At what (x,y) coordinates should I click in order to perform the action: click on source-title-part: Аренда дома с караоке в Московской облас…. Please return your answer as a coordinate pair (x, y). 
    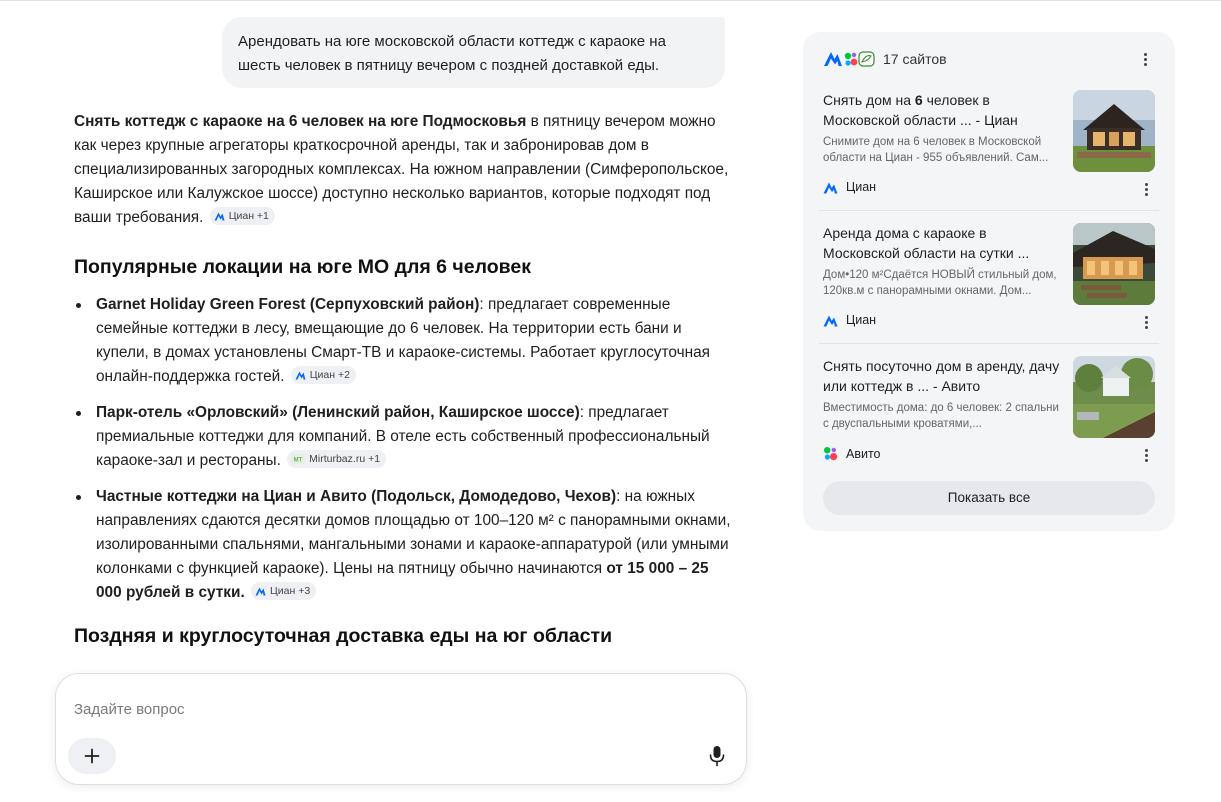
    Looking at the image, I should click on (926, 243).